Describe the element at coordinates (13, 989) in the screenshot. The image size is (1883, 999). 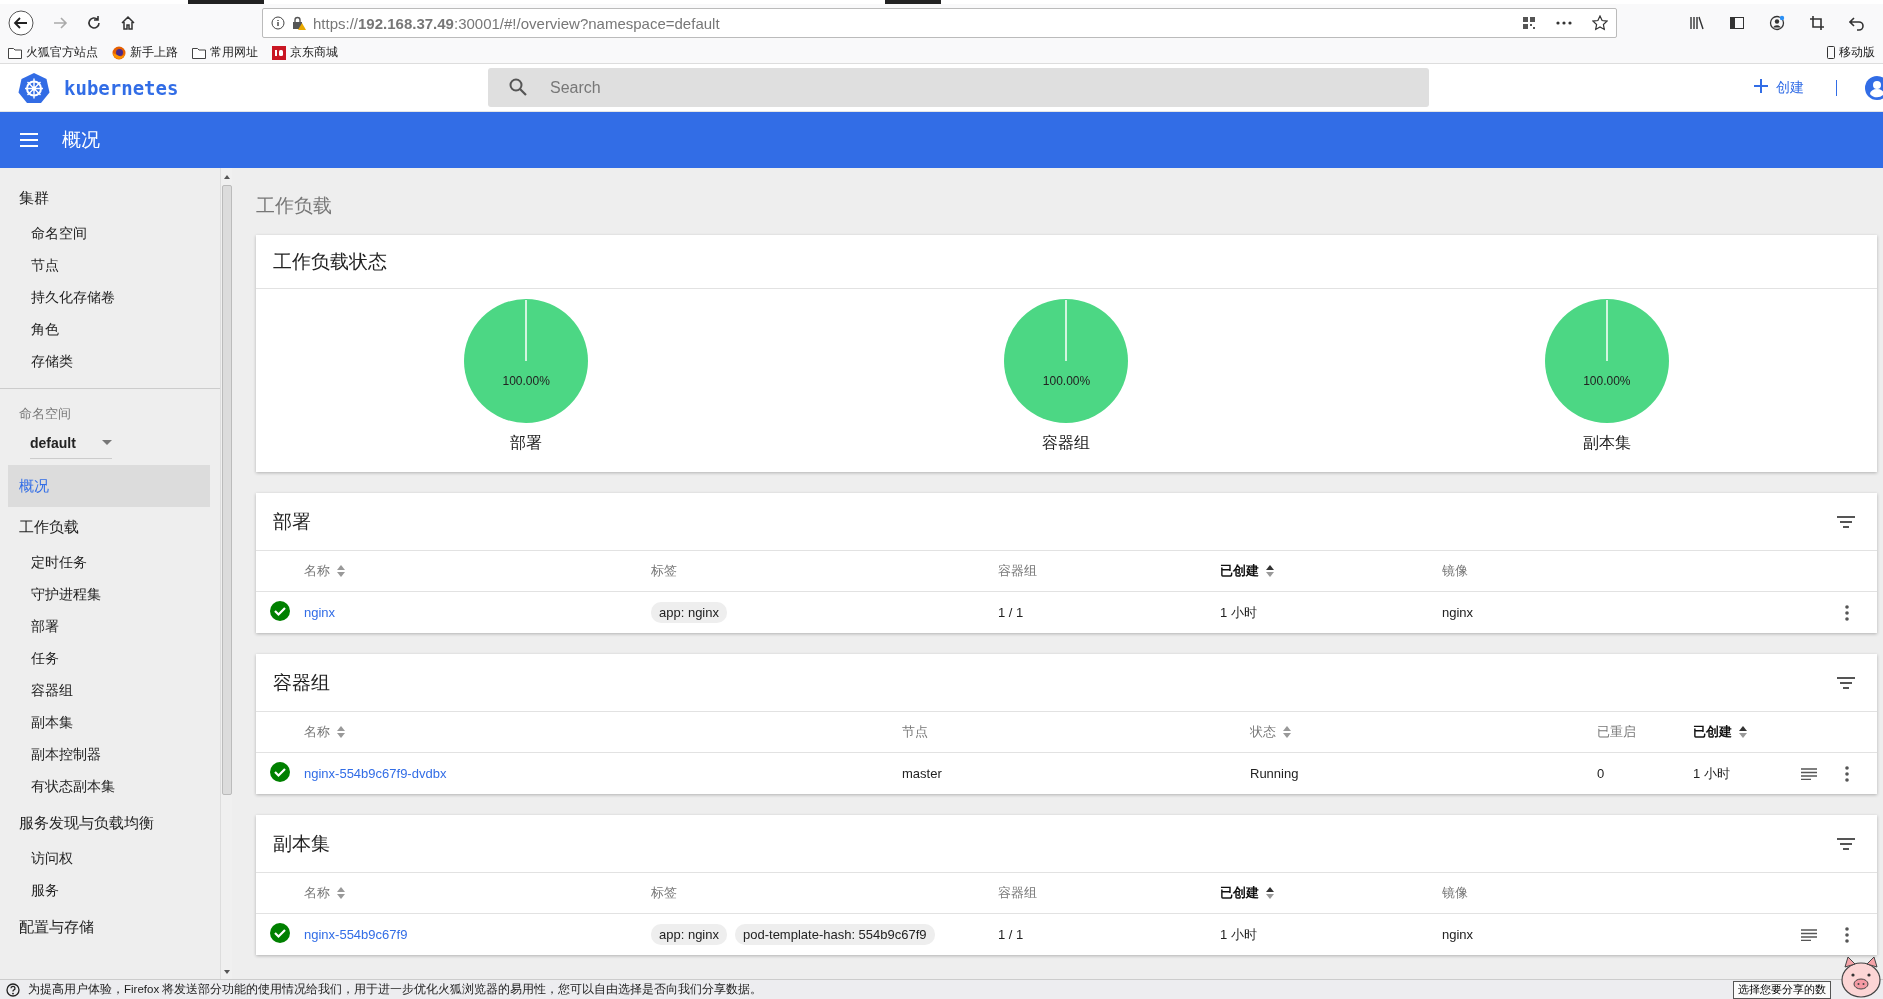
I see `help-icon` at that location.